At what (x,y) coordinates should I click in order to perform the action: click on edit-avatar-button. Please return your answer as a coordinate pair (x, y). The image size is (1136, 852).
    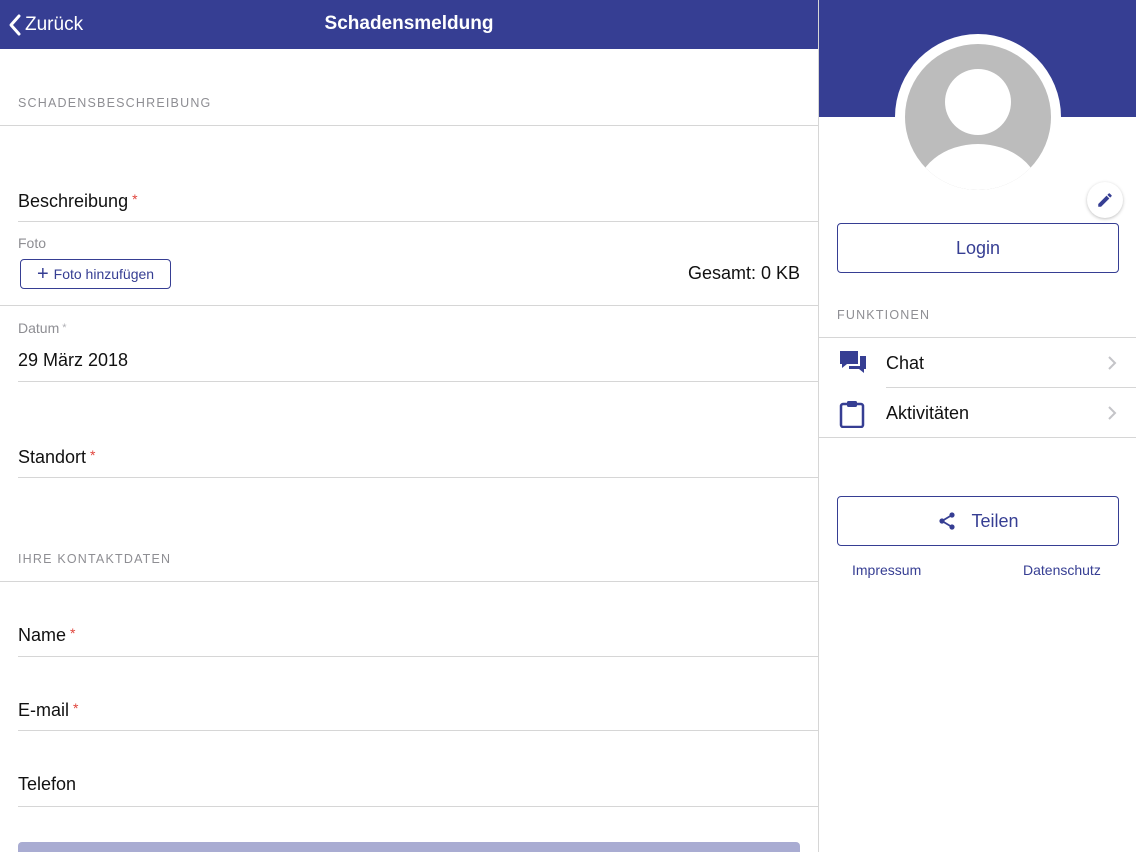
    Looking at the image, I should click on (1105, 200).